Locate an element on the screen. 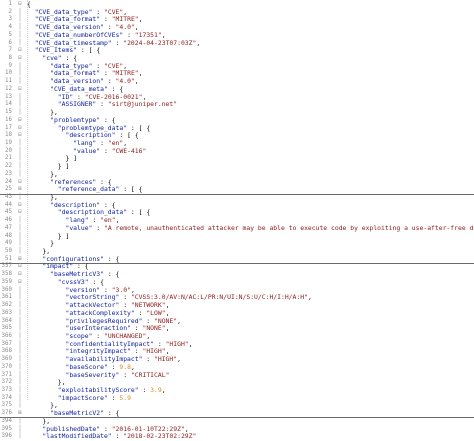 The width and height of the screenshot is (474, 441). code-line: 4 │ "CVE_data_version" : "4.0", is located at coordinates (237, 28).